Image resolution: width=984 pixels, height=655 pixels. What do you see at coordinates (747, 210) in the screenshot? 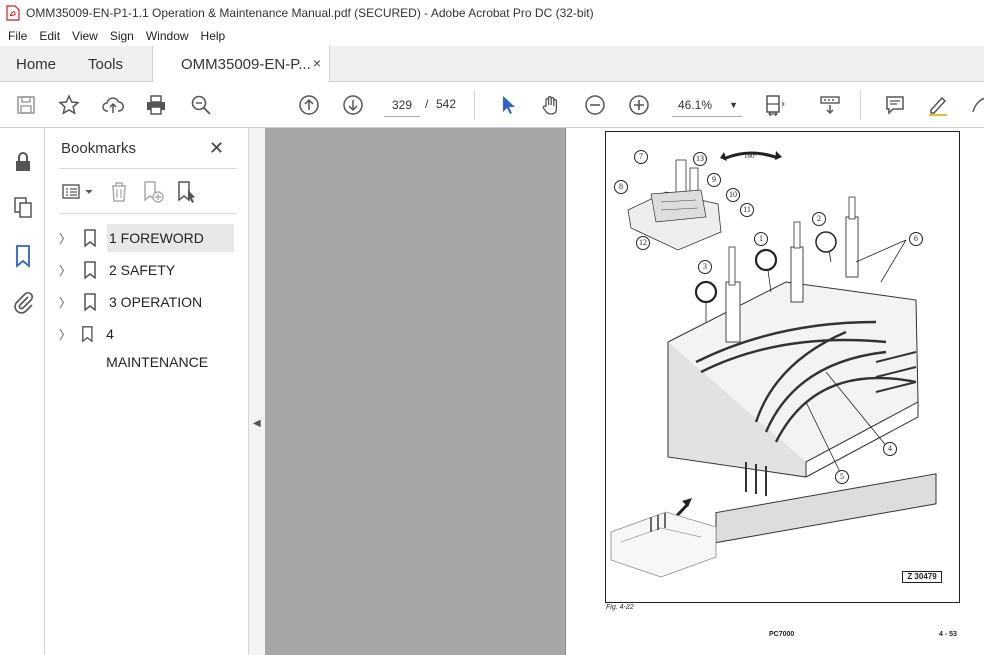
I see `callout-11: 11` at bounding box center [747, 210].